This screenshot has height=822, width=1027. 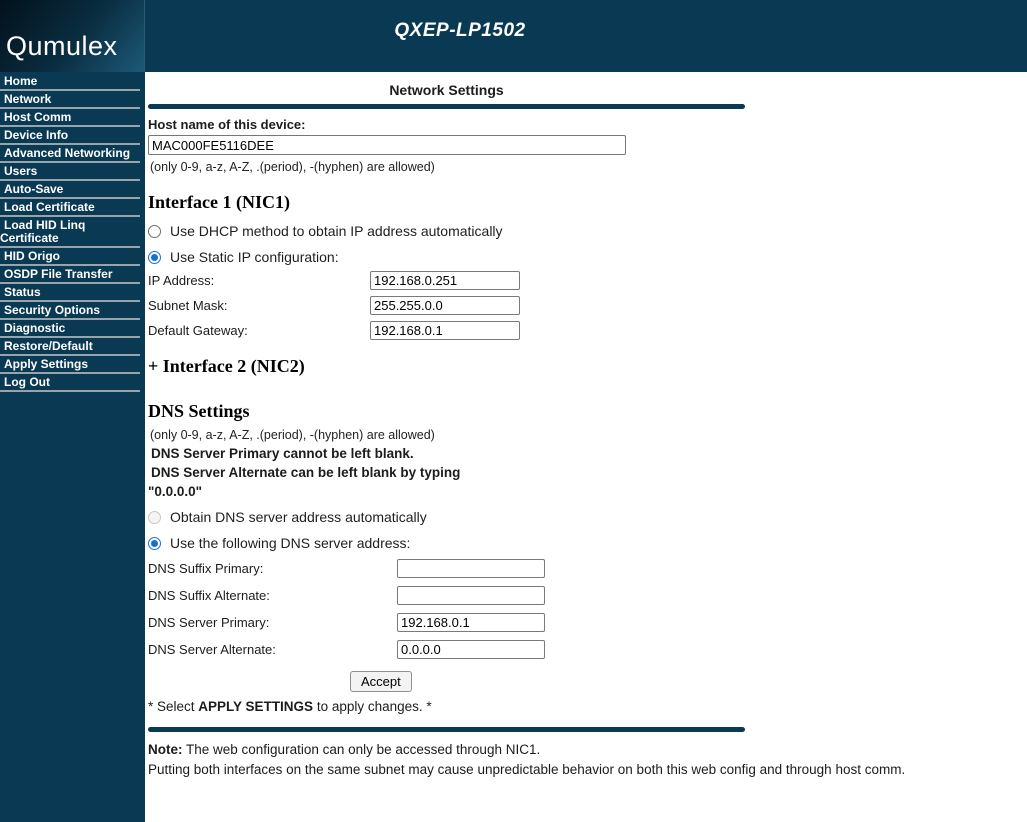 What do you see at coordinates (446, 106) in the screenshot?
I see `title-divider` at bounding box center [446, 106].